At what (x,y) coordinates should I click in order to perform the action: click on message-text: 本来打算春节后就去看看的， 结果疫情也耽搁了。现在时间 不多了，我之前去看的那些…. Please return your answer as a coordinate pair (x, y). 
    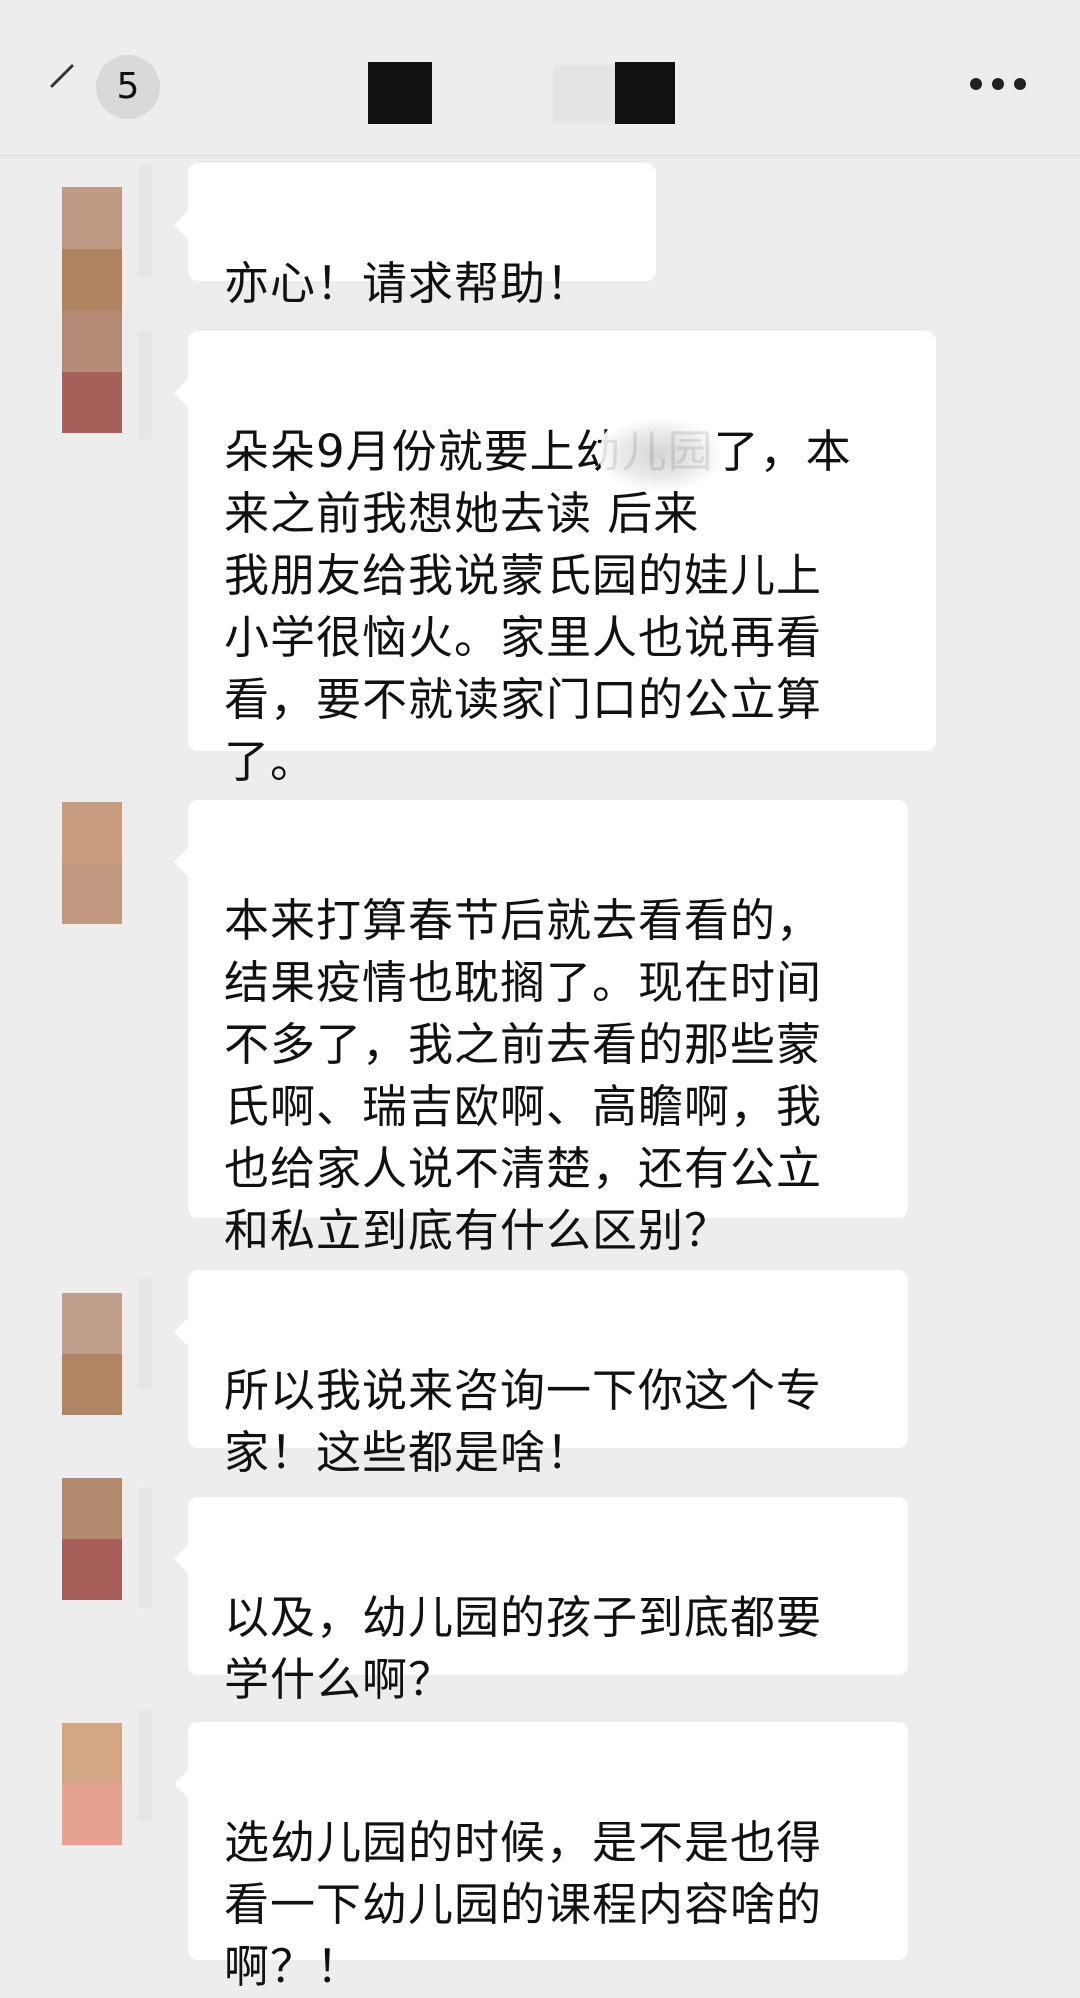
    Looking at the image, I should click on (523, 1075).